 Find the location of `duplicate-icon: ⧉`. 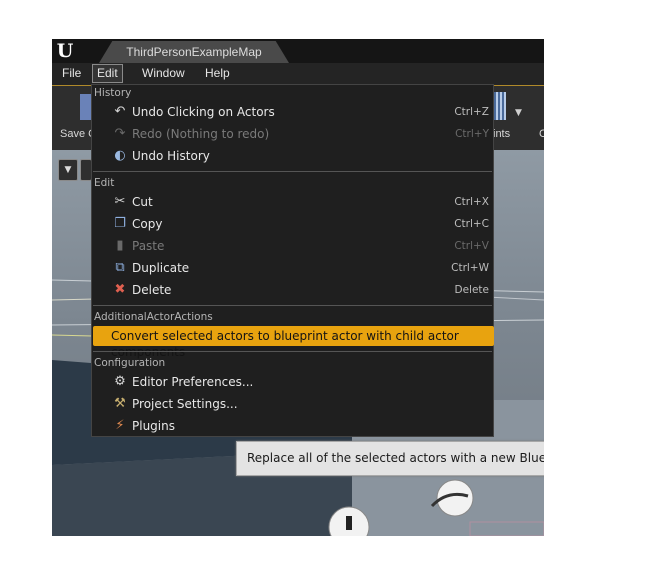

duplicate-icon: ⧉ is located at coordinates (120, 267).